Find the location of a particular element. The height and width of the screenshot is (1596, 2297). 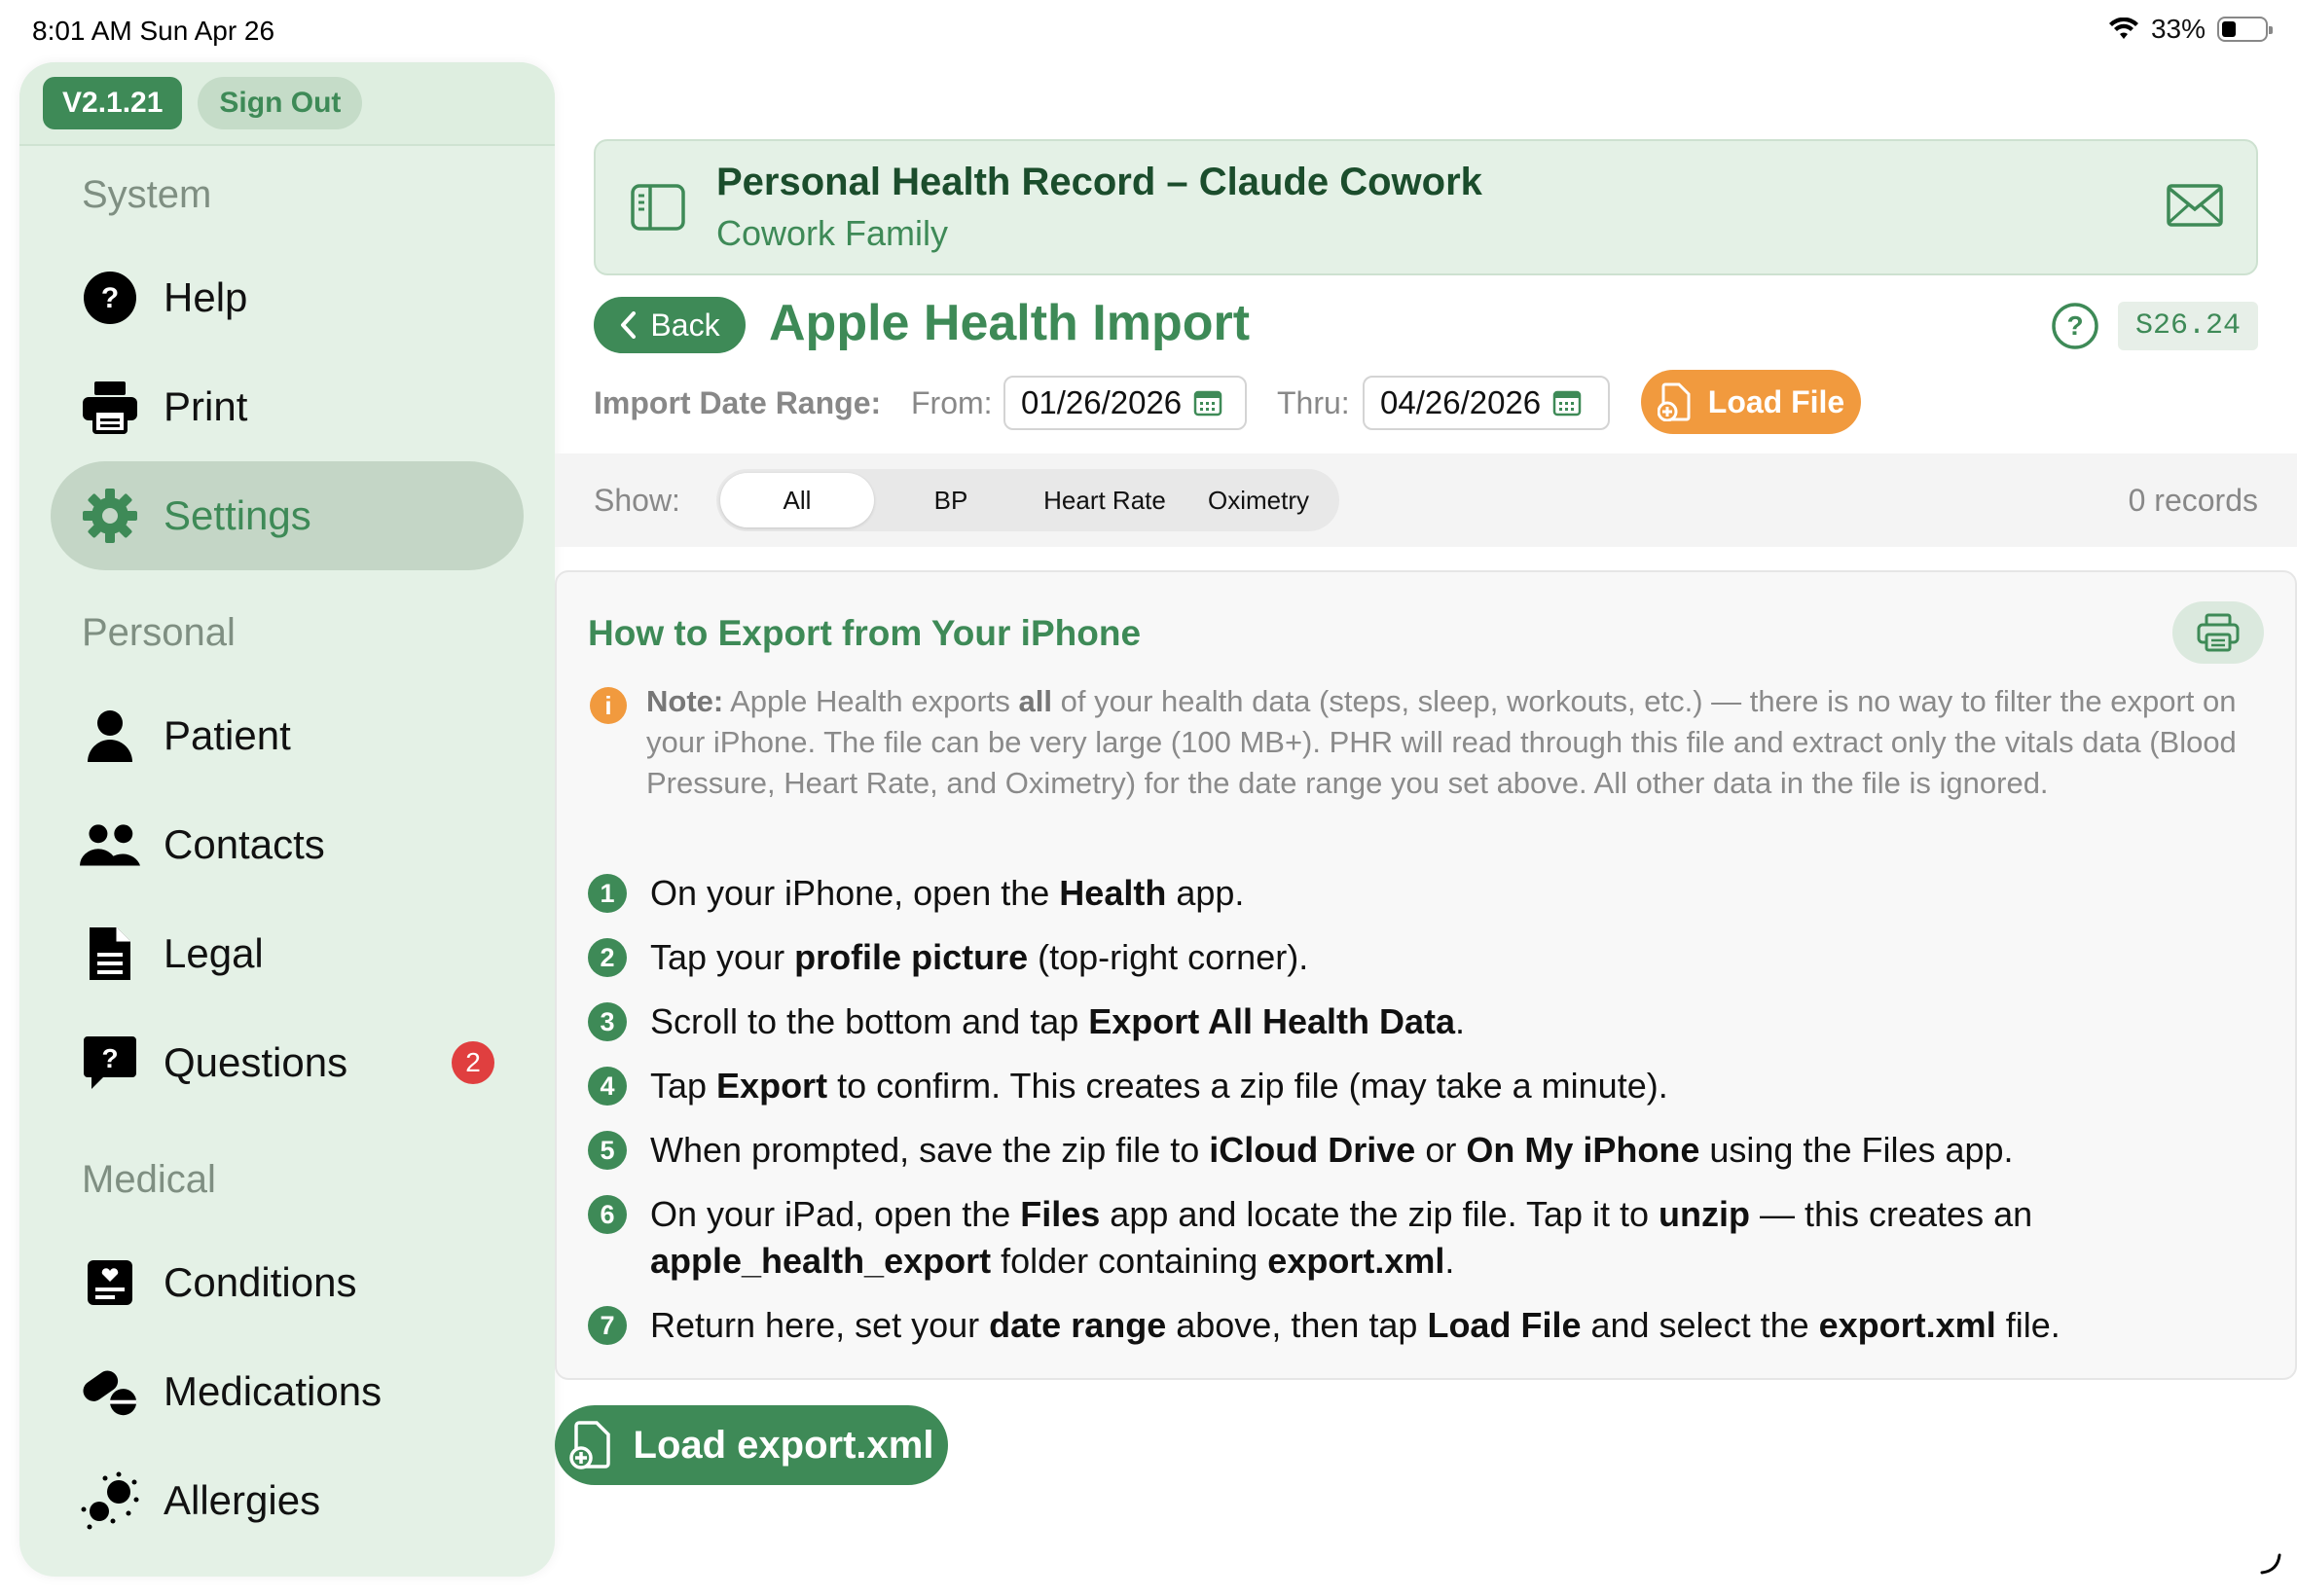

filter-segmented-control: All BP Heart Rate Oximetry is located at coordinates (1027, 500).